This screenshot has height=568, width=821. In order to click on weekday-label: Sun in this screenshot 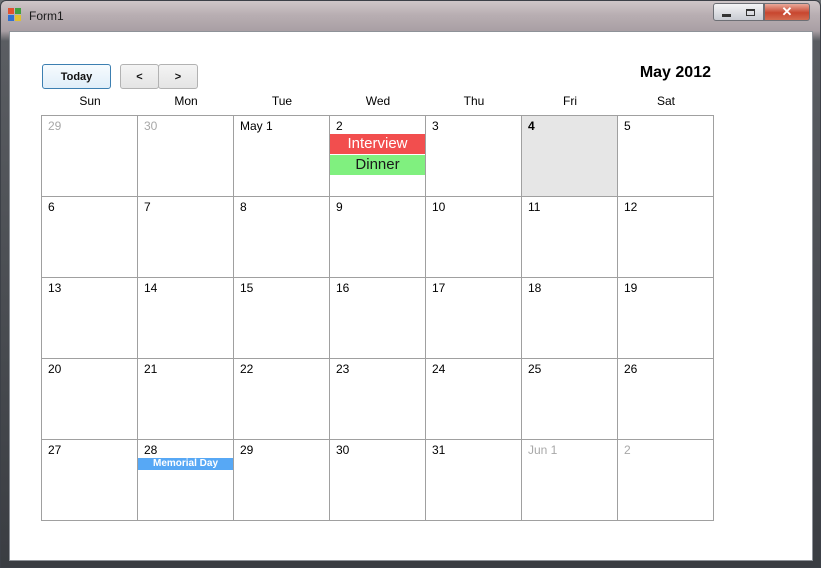, I will do `click(90, 101)`.